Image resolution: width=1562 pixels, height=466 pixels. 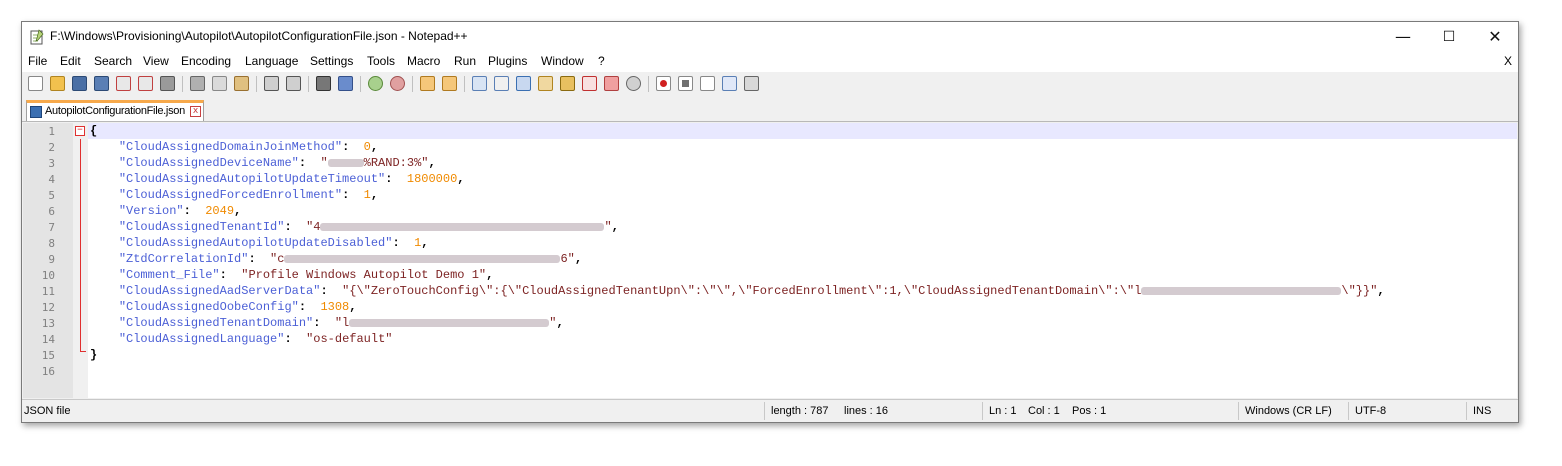 I want to click on indent-guide-icon, so click(x=523, y=83).